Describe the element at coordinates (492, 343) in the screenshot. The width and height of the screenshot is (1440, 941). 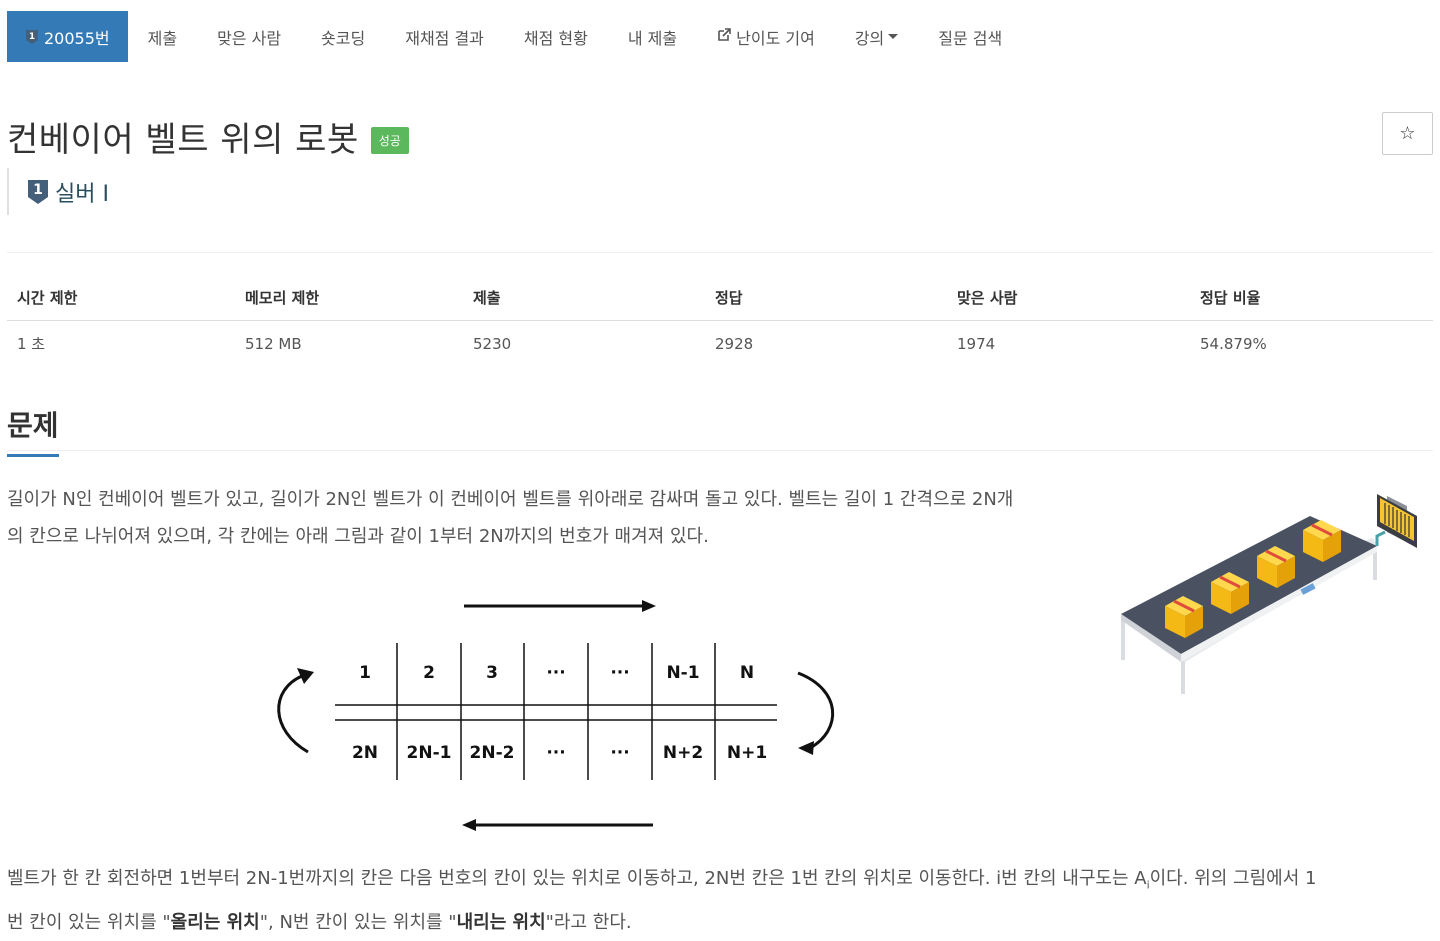
I see `submissions-value: 5230` at that location.